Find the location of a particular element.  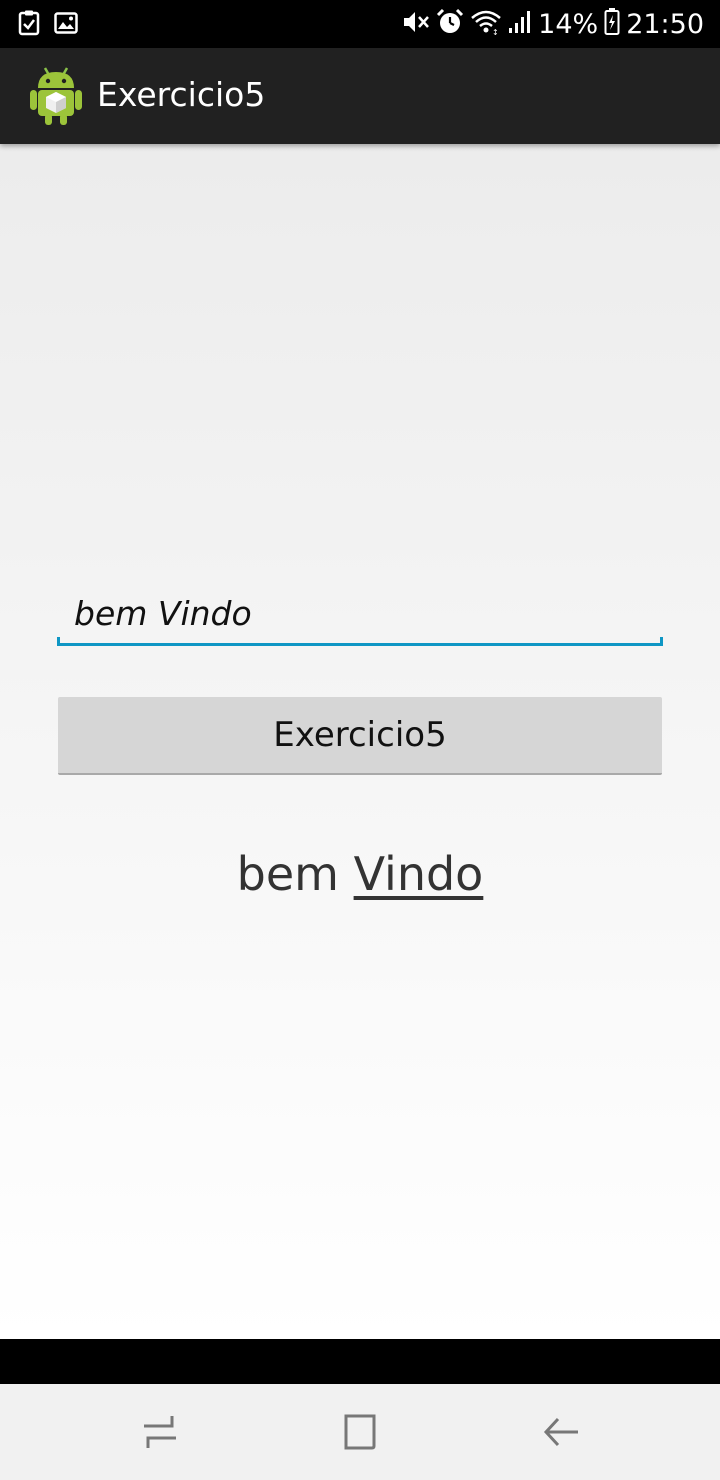

text-input-tick-left is located at coordinates (58, 641).